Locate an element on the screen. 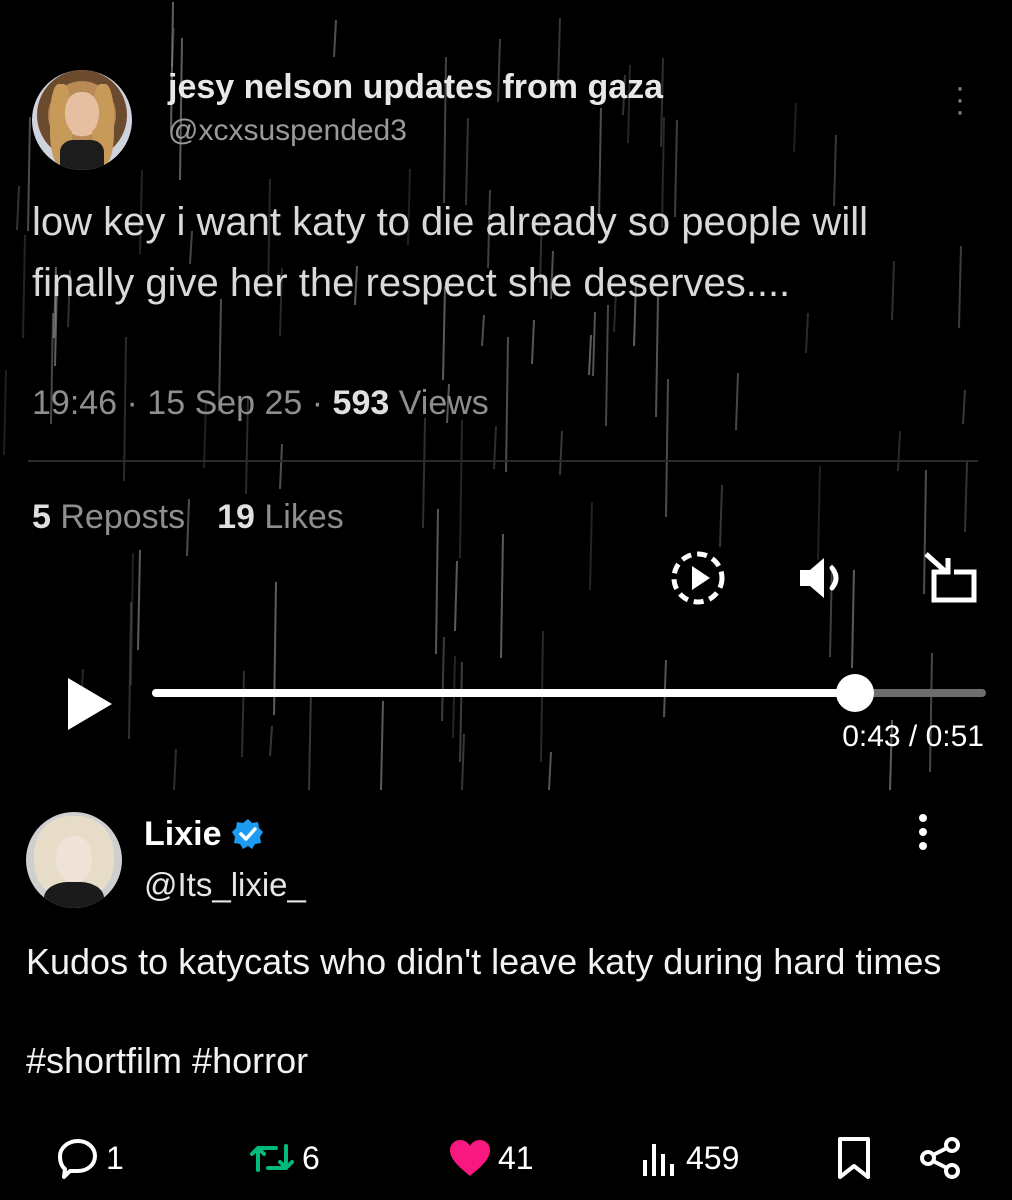 This screenshot has height=1200, width=1012. author-row: Lixie is located at coordinates (204, 834).